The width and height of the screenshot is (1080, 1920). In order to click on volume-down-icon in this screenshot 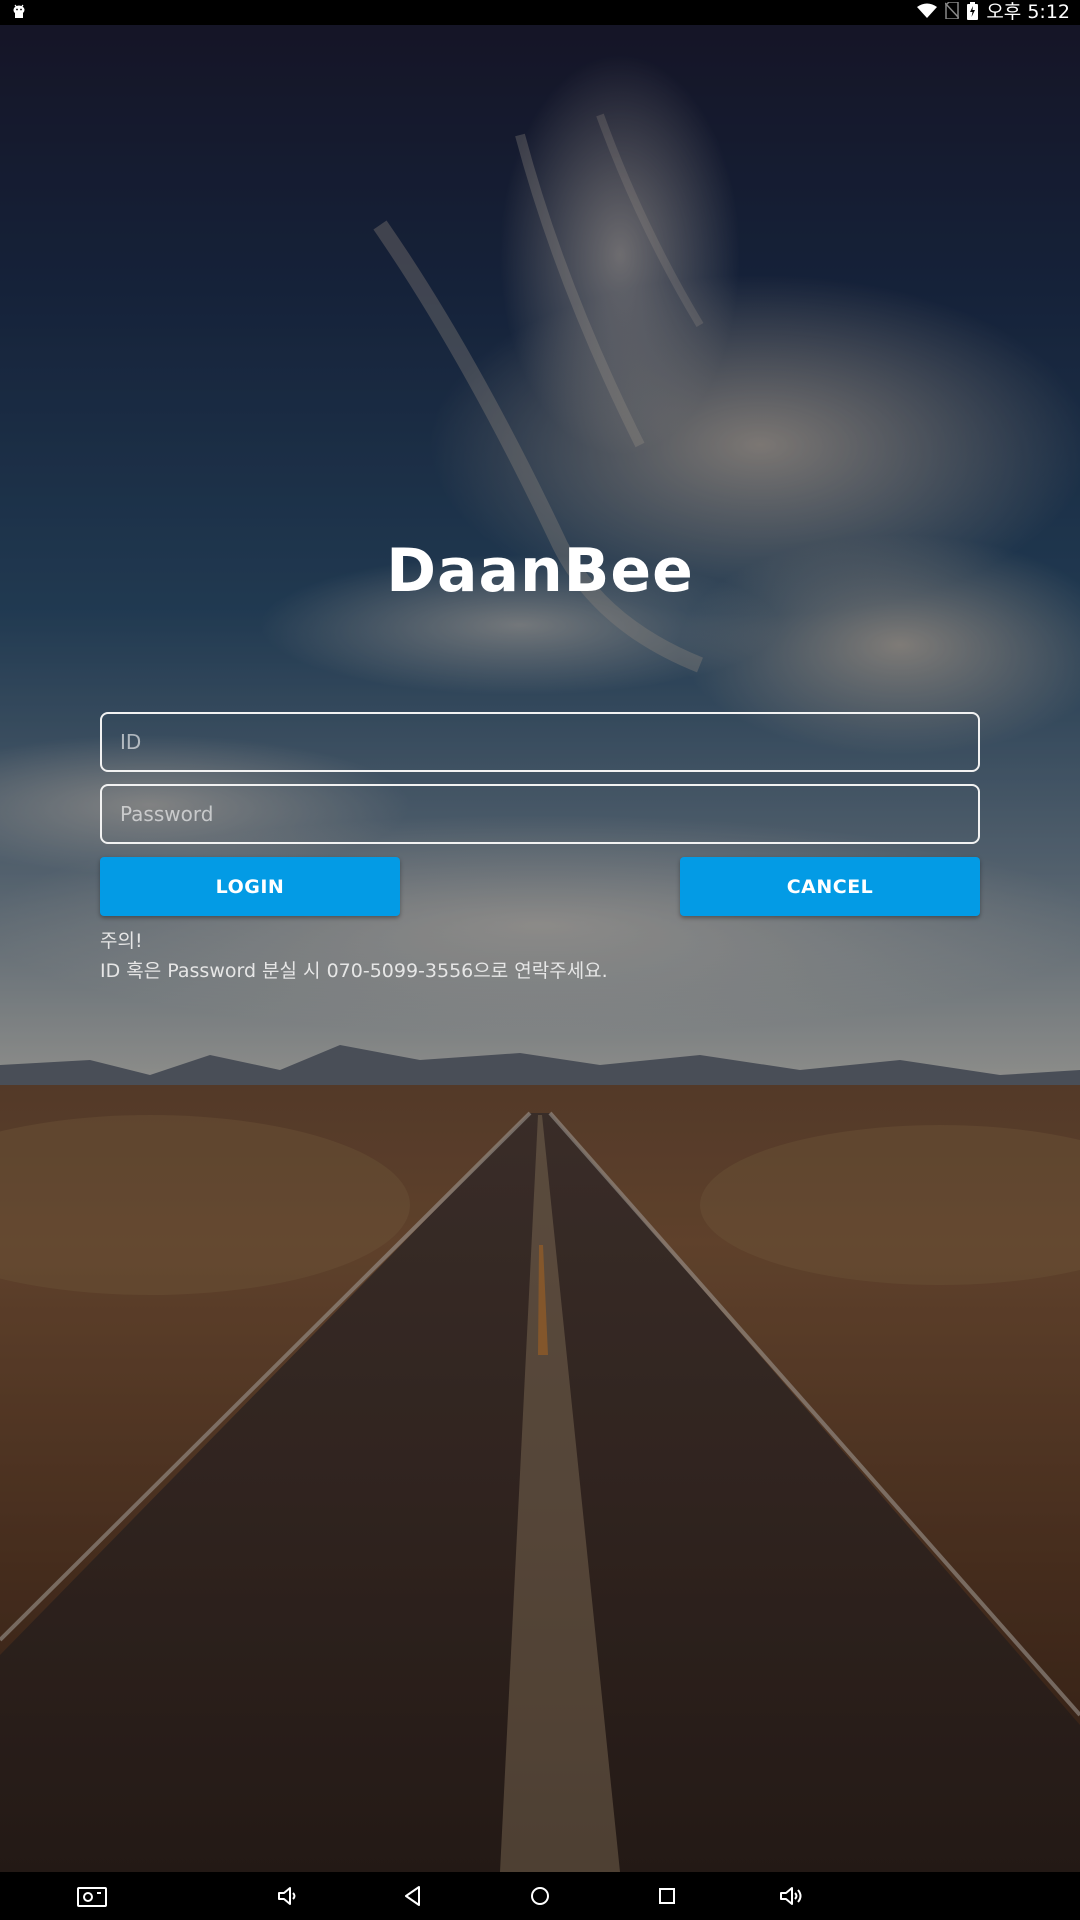, I will do `click(288, 1896)`.